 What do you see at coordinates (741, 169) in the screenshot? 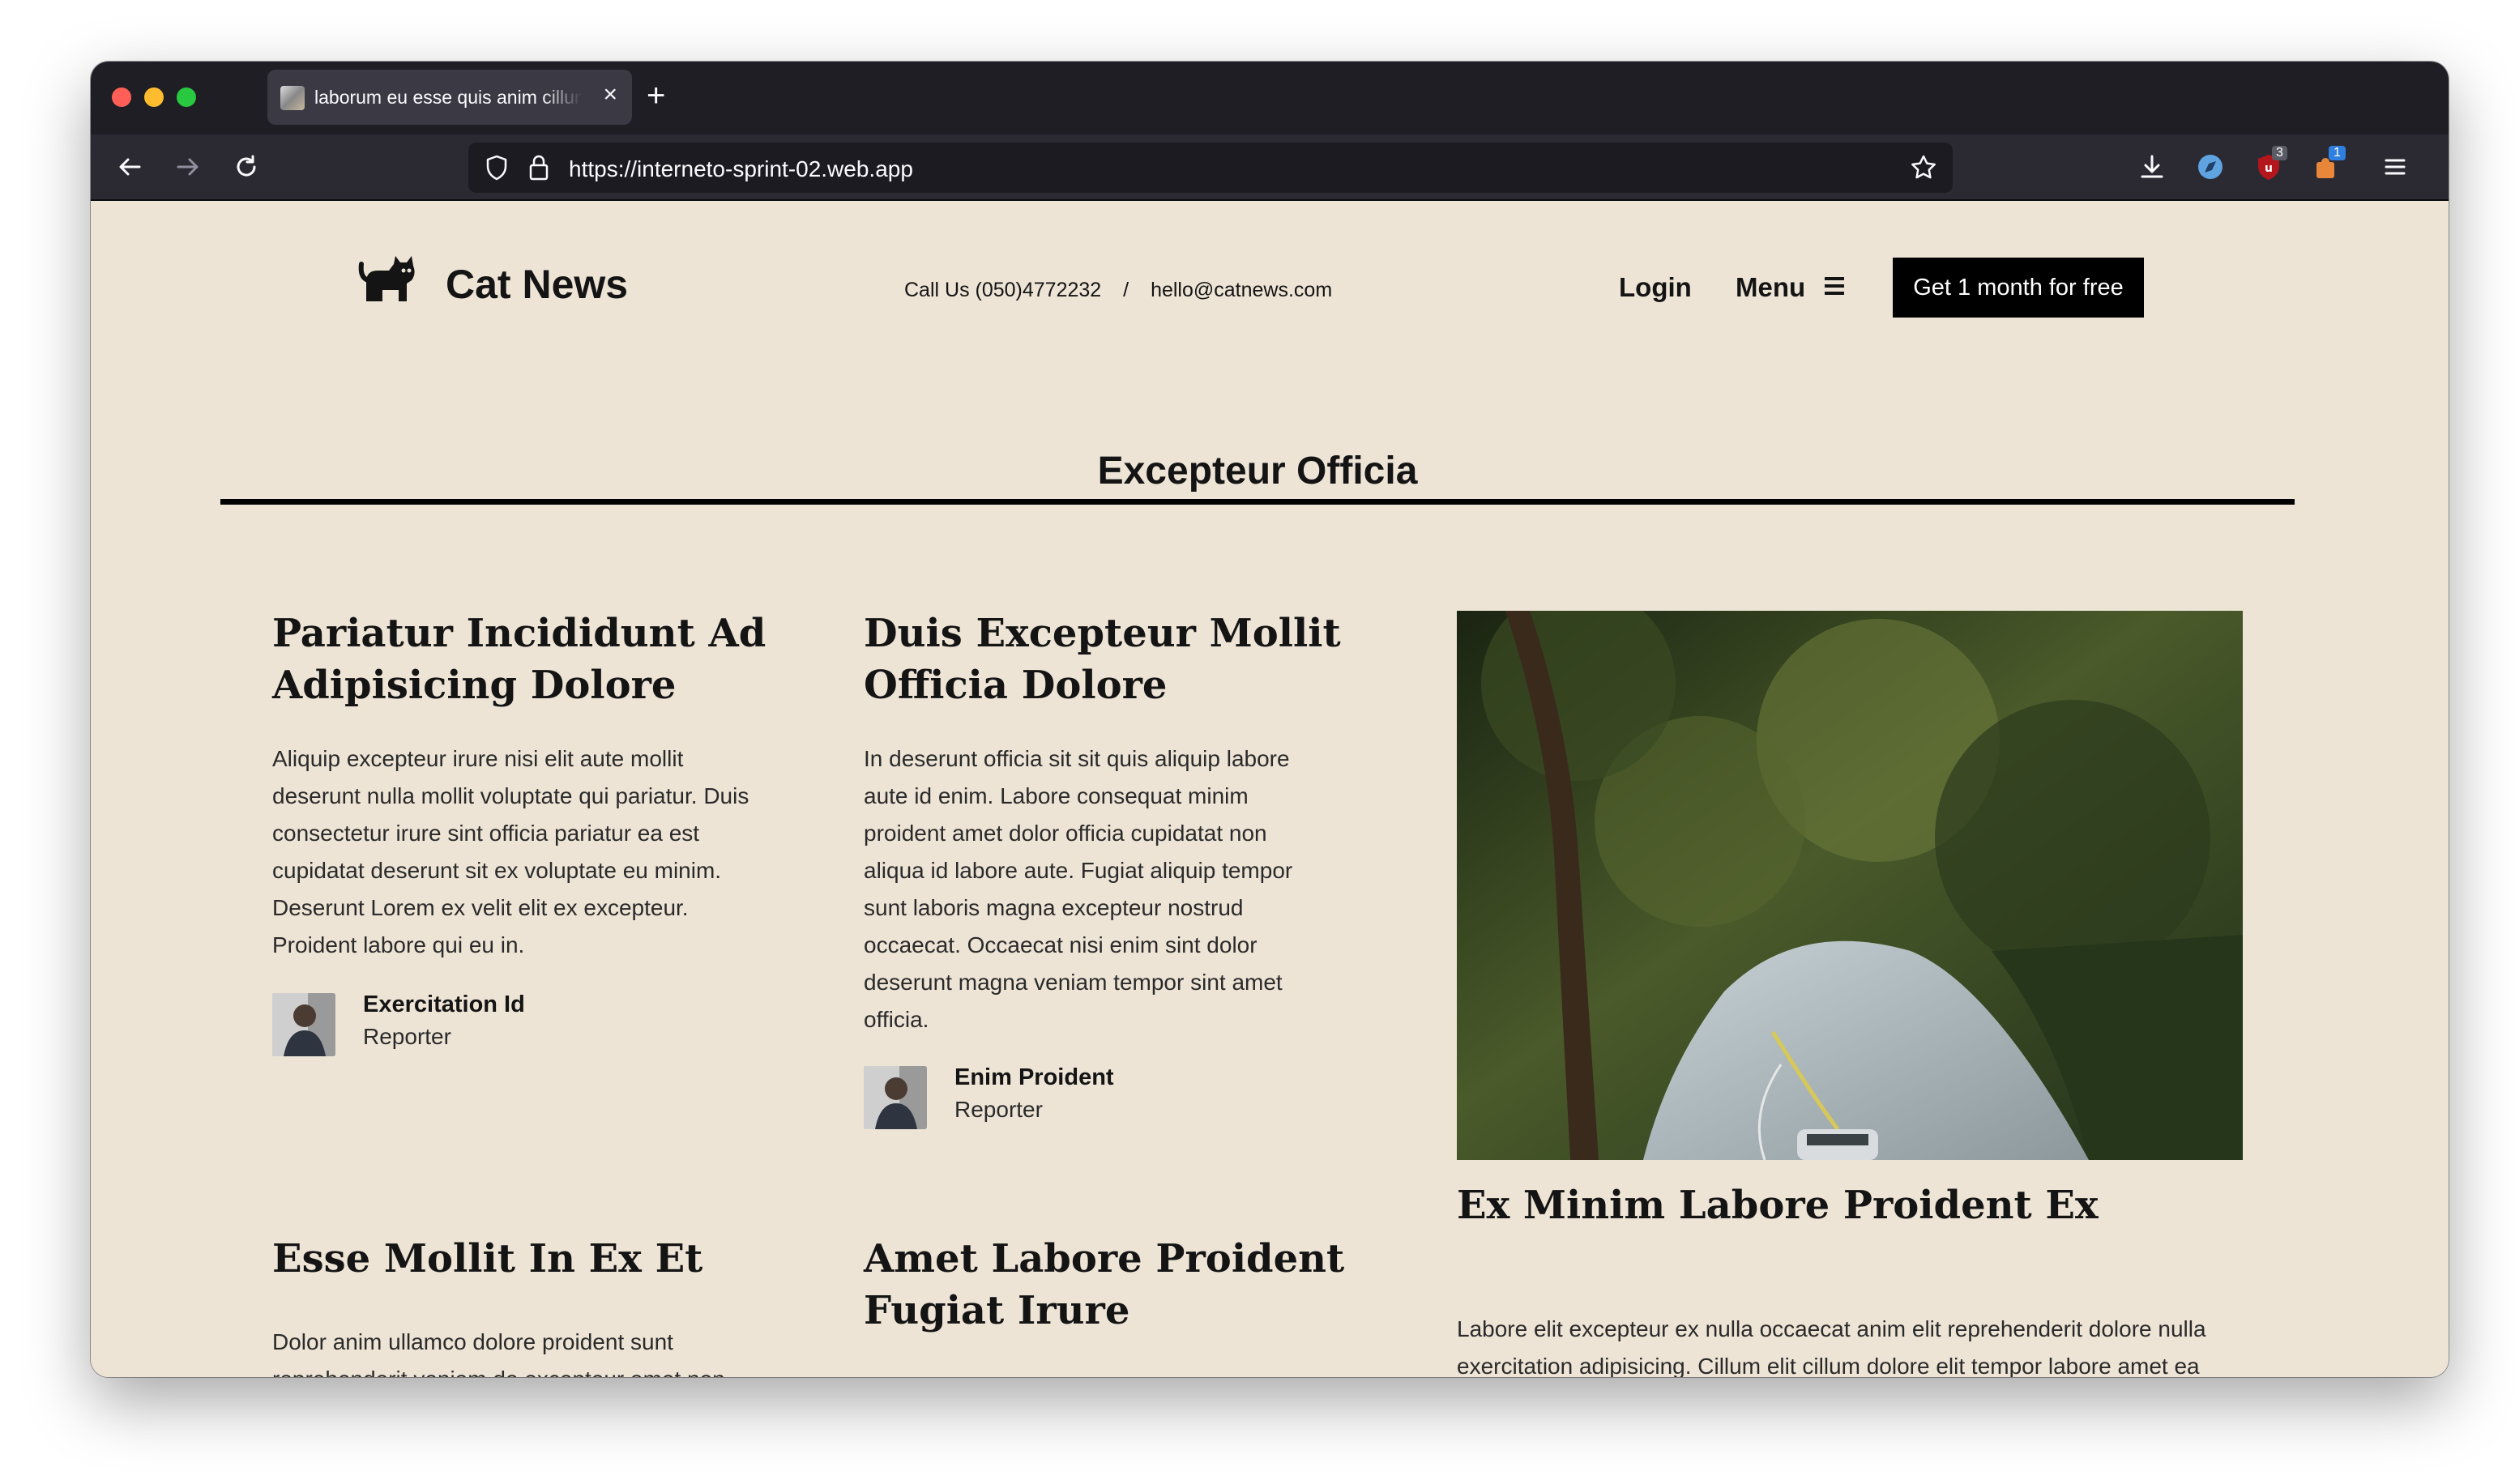
I see `url-text: https://interneto-sprint-02.web.app` at bounding box center [741, 169].